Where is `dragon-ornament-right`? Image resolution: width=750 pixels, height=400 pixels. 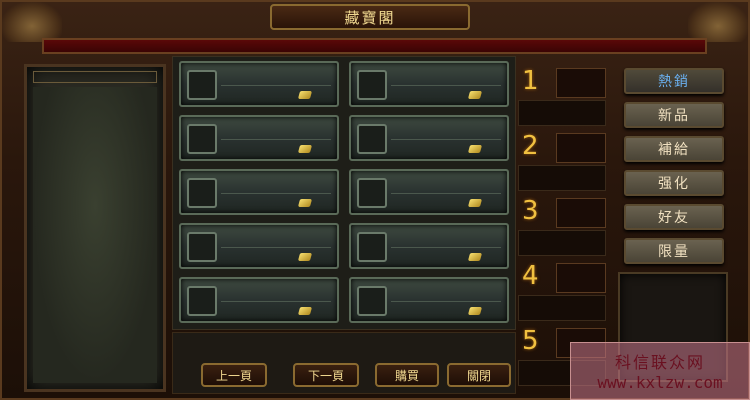
dragon-ornament-right is located at coordinates (718, 22).